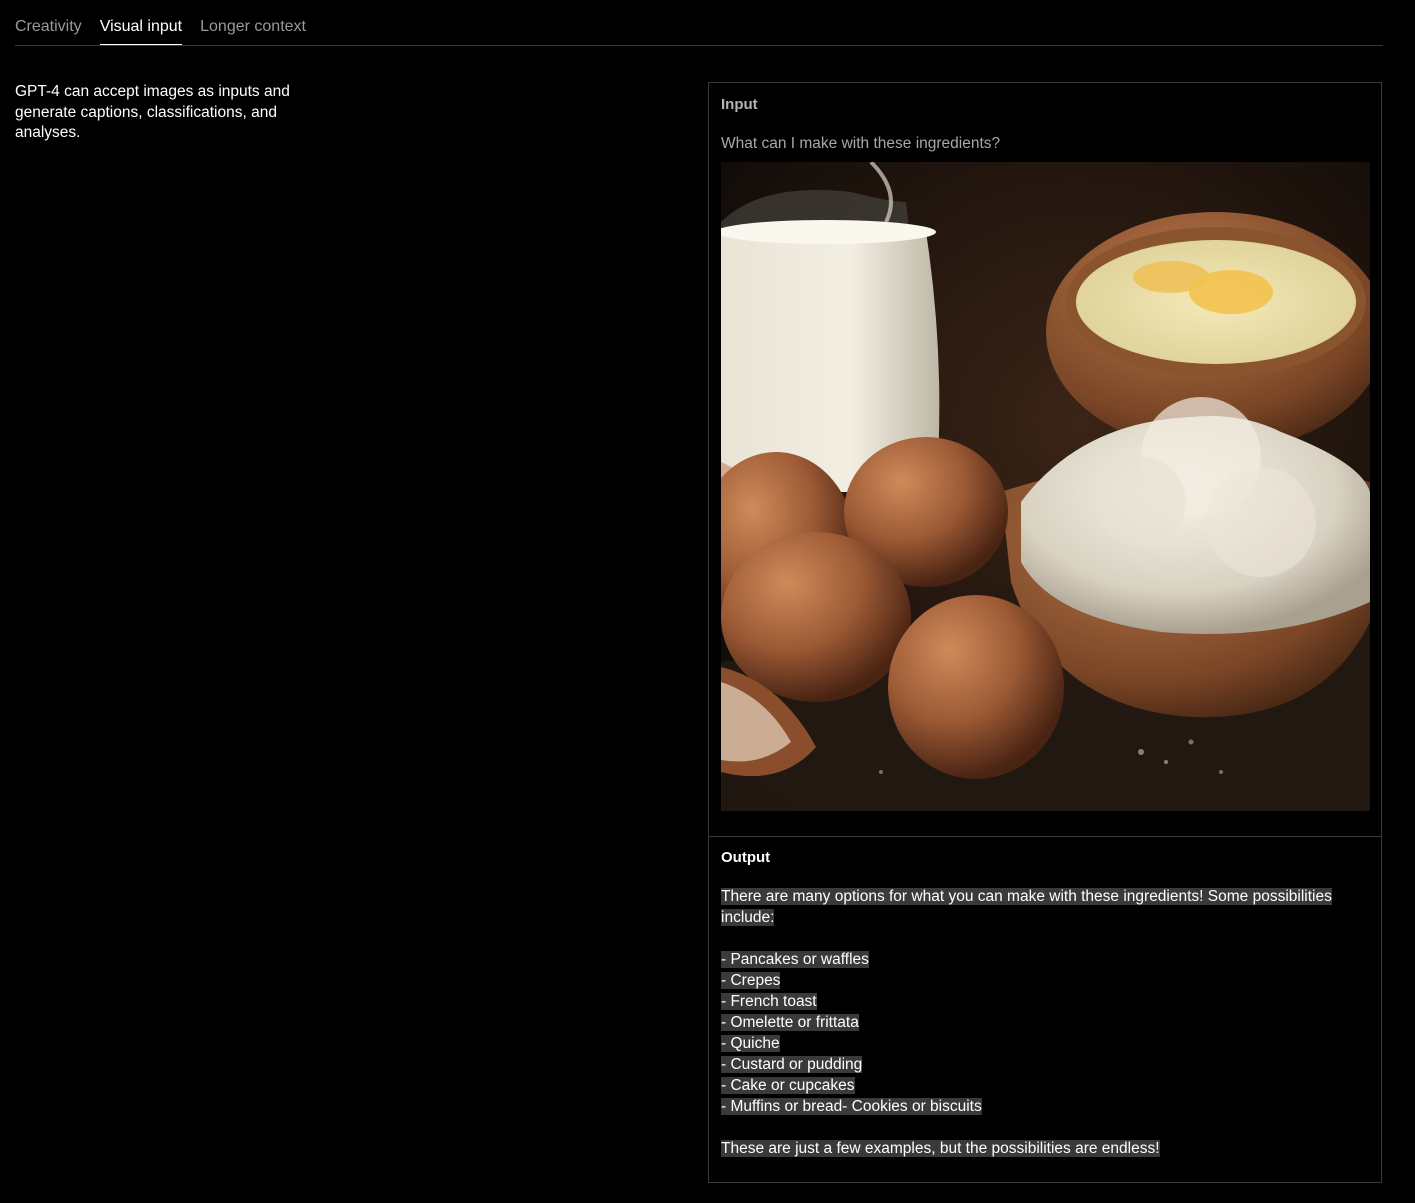 Image resolution: width=1415 pixels, height=1203 pixels. I want to click on list-item: - Cake or cupcakes, so click(788, 1085).